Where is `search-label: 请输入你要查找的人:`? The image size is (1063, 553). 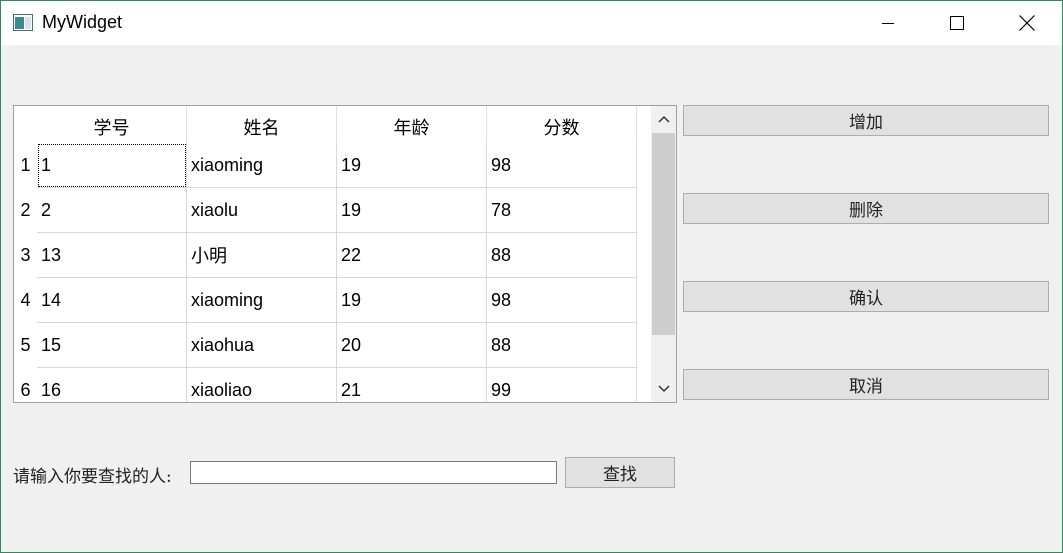 search-label: 请输入你要查找的人: is located at coordinates (92, 477).